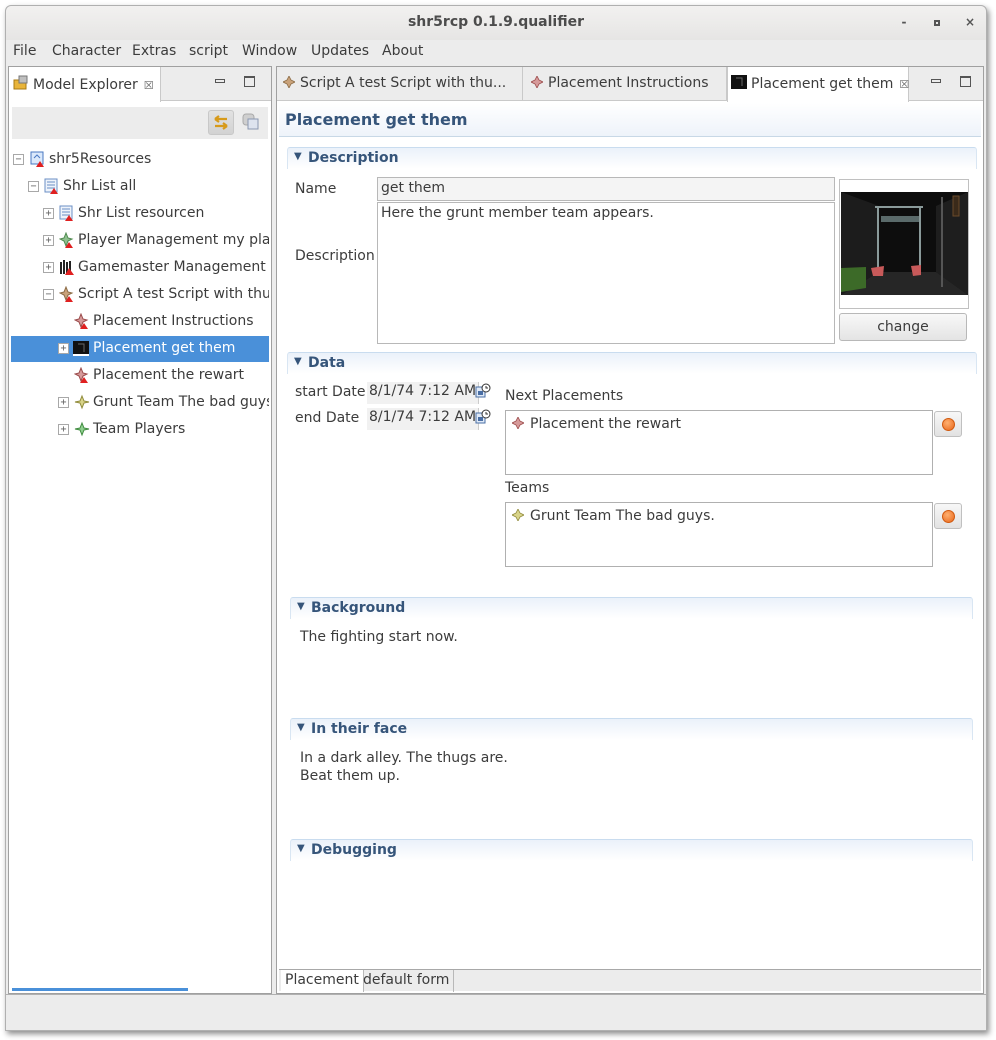 Image resolution: width=996 pixels, height=1040 pixels. What do you see at coordinates (140, 241) in the screenshot?
I see `tree-item-player-management: + Player Management my players` at bounding box center [140, 241].